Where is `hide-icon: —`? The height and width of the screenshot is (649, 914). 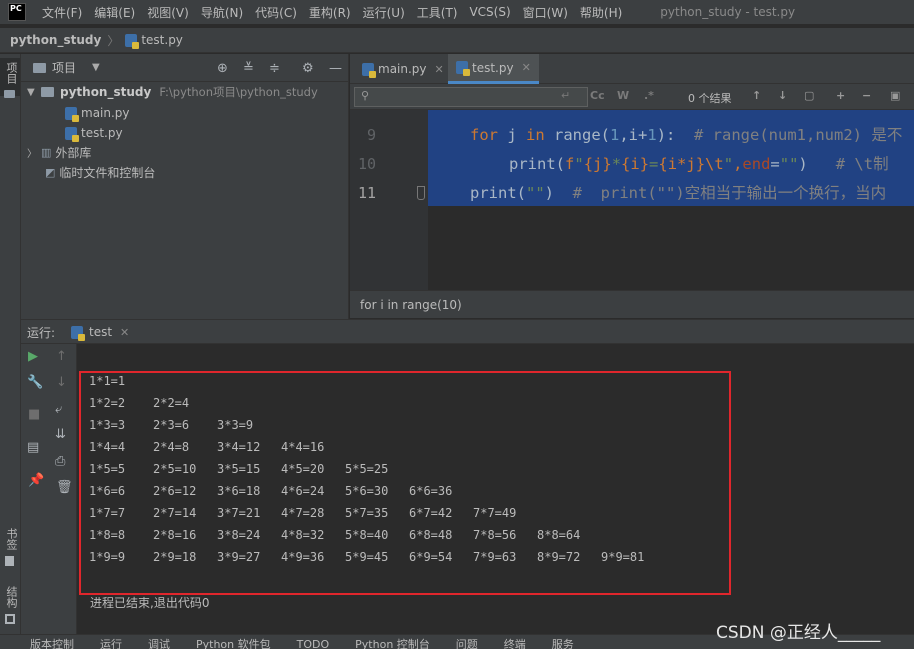 hide-icon: — is located at coordinates (335, 68).